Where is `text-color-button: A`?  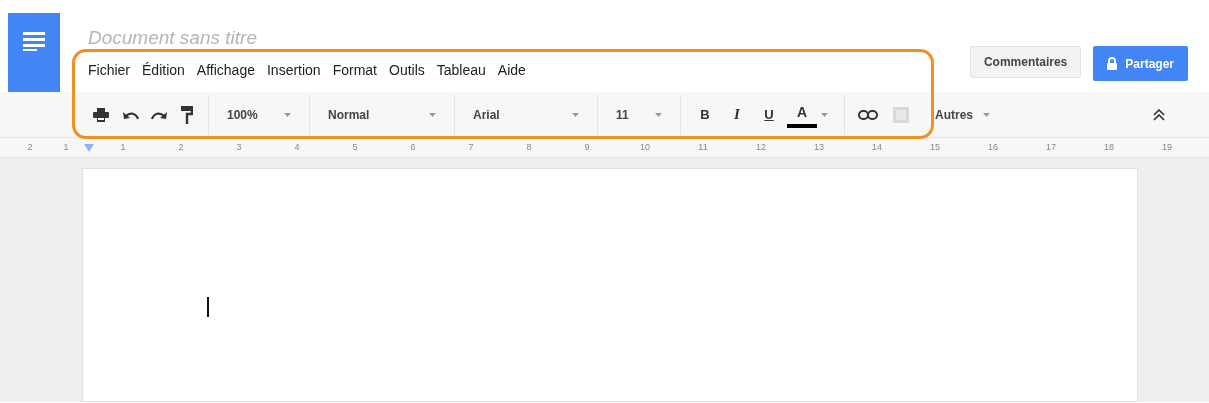 text-color-button: A is located at coordinates (802, 114).